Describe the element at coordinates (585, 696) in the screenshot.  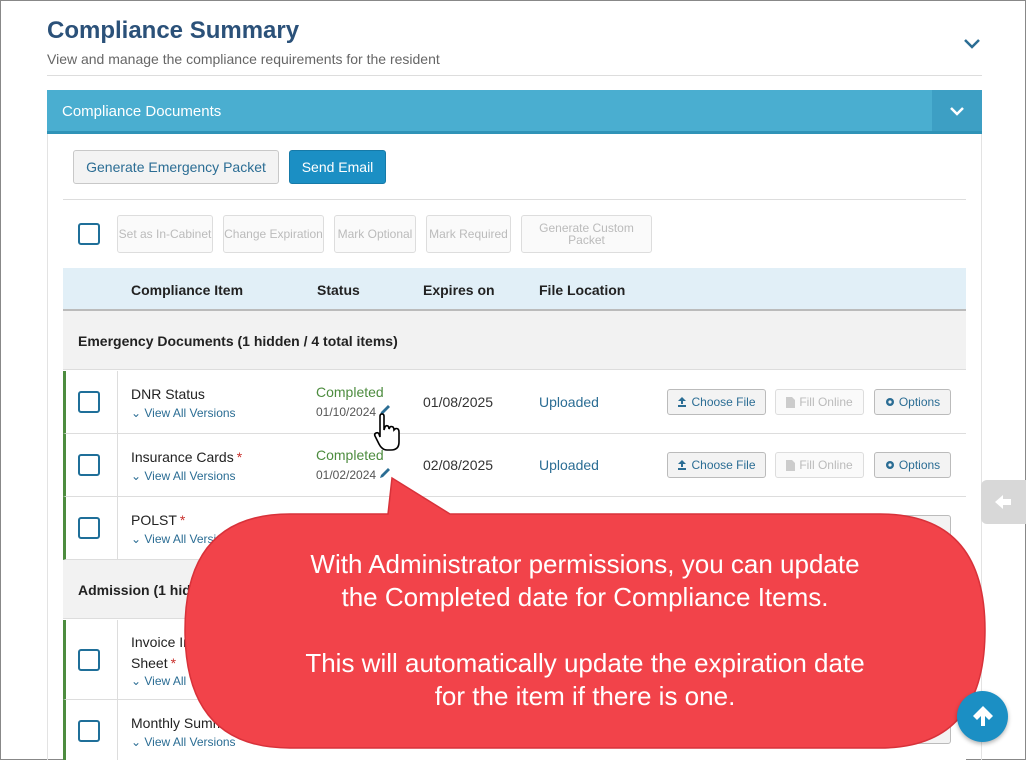
I see `callout-line: for the item if there is one.` at that location.